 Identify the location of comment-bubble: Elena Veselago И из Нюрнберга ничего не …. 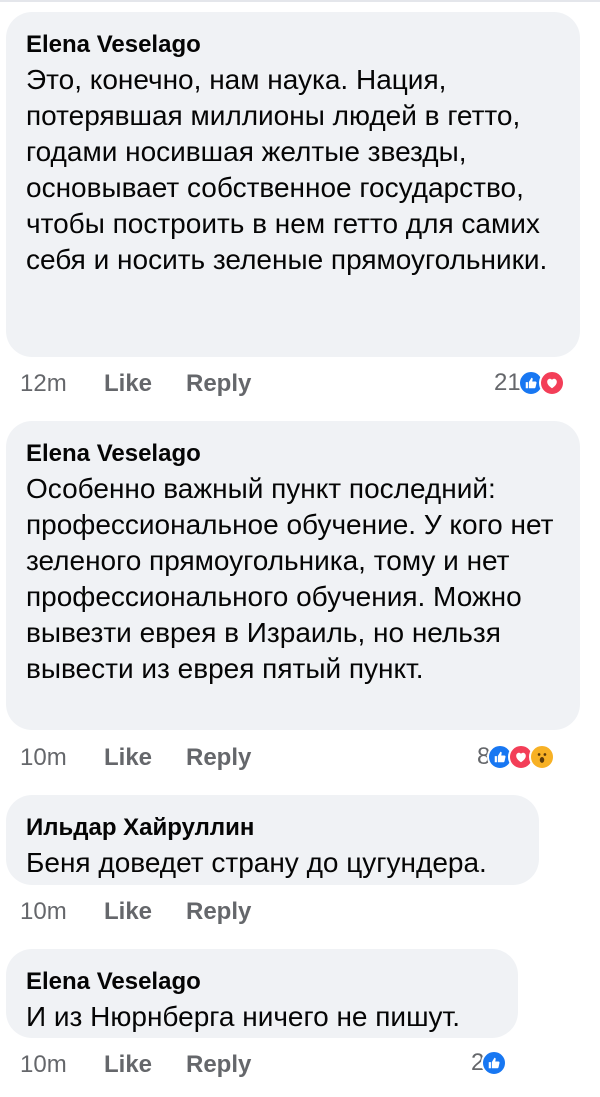
(262, 993).